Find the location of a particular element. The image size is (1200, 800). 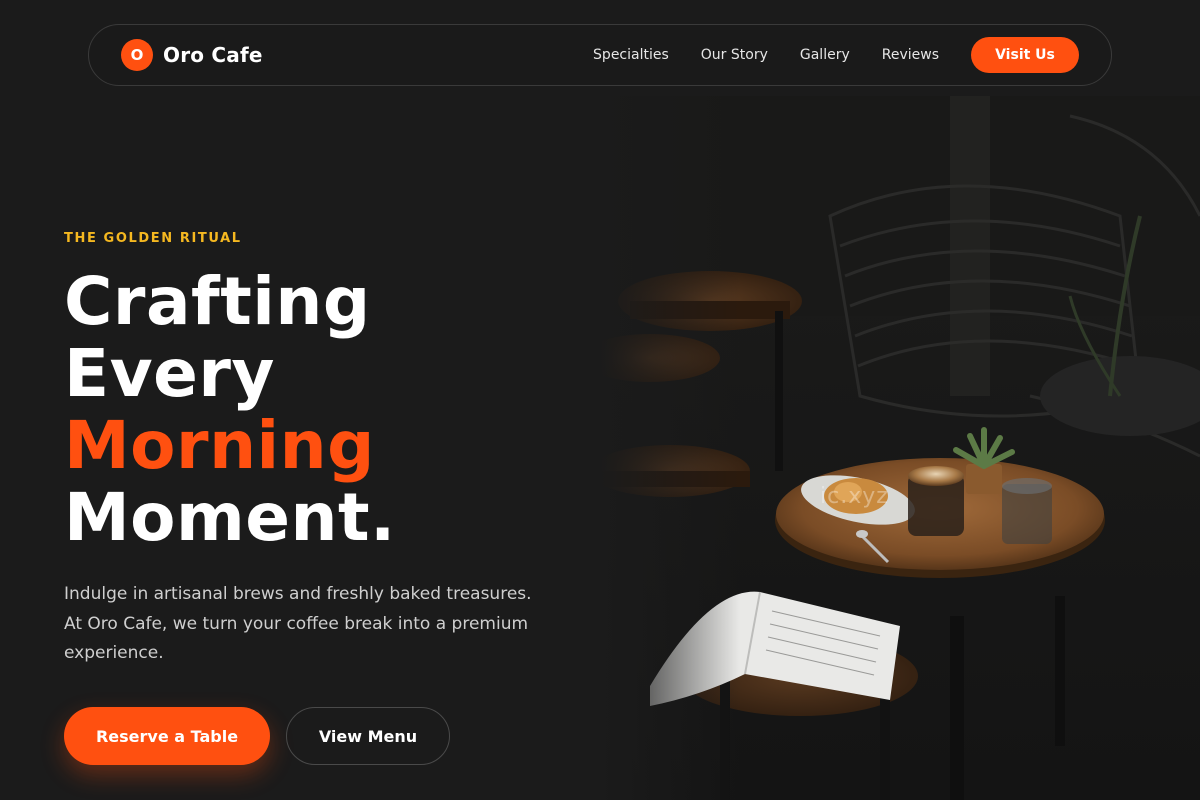

brand: O Oro Cafe is located at coordinates (192, 55).